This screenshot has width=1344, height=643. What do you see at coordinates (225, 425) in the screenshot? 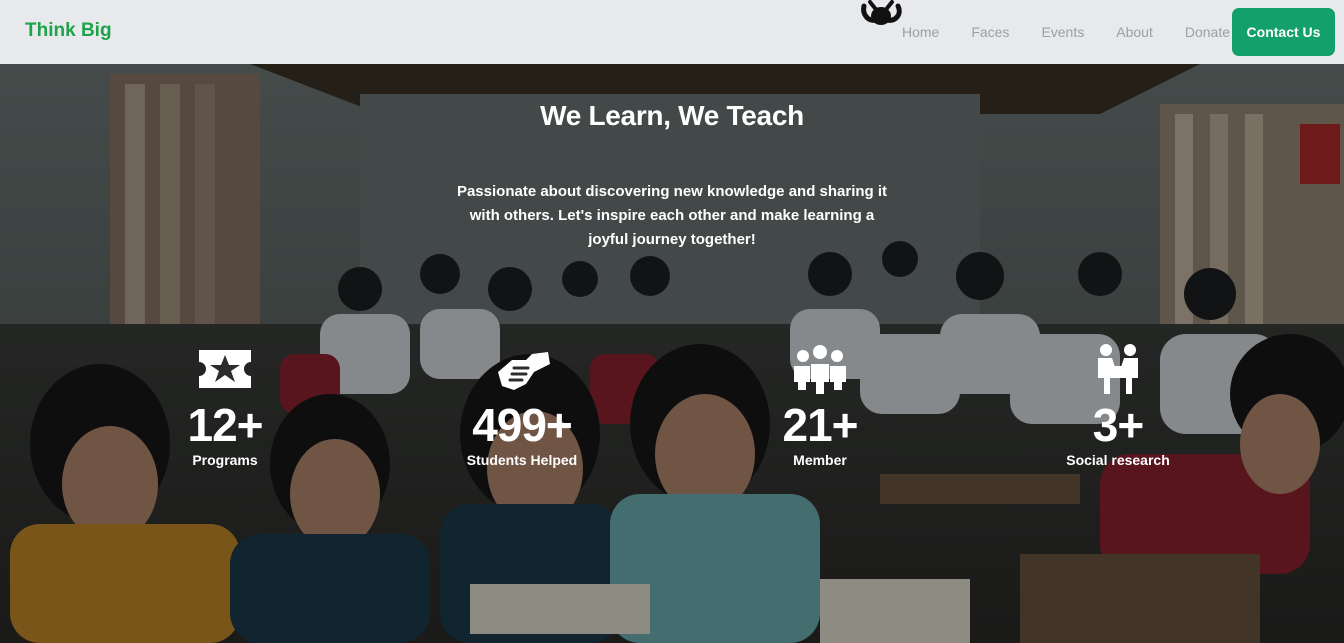
I see `stat-value: 12+` at bounding box center [225, 425].